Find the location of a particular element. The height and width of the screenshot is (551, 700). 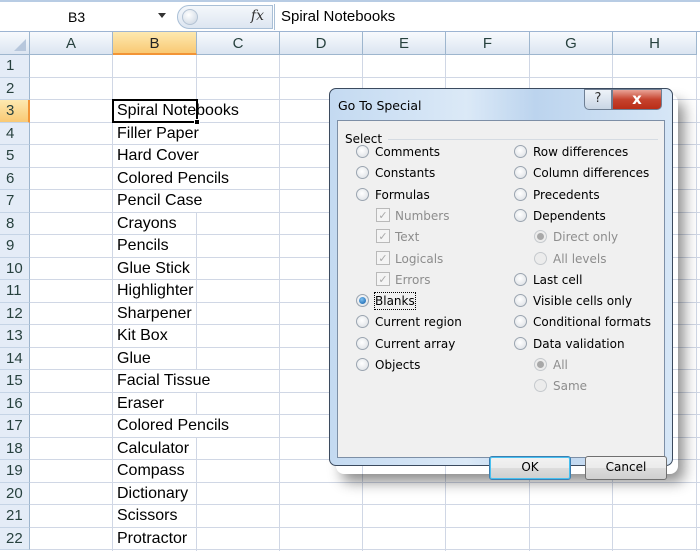

column-header-d: D is located at coordinates (321, 43).